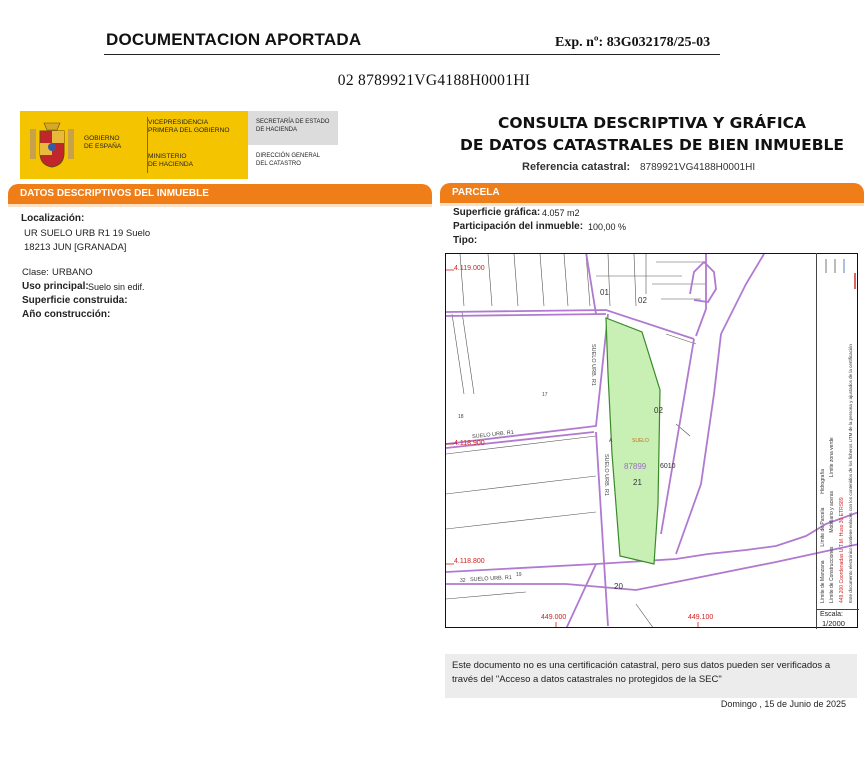  What do you see at coordinates (606, 475) in the screenshot?
I see `map-street-label-3: SUELO URB. R1` at bounding box center [606, 475].